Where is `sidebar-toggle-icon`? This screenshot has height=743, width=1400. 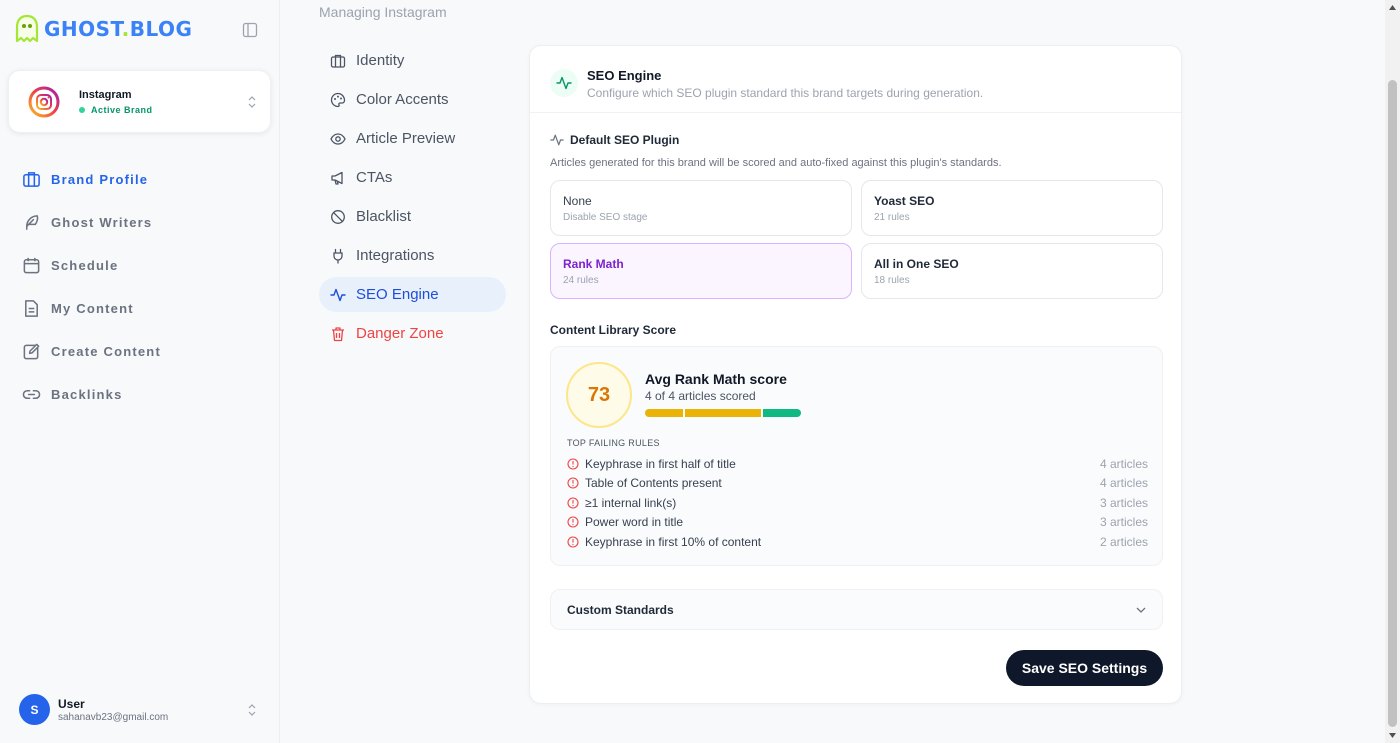 sidebar-toggle-icon is located at coordinates (250, 30).